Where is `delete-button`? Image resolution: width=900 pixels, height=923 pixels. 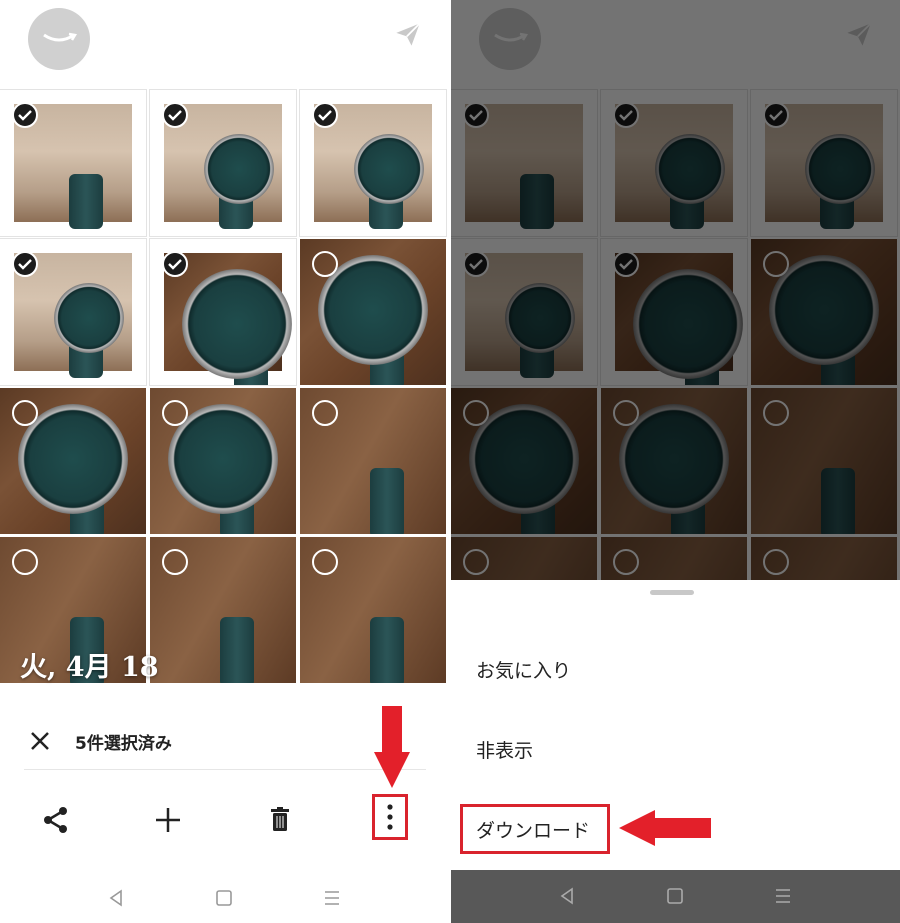 delete-button is located at coordinates (280, 820).